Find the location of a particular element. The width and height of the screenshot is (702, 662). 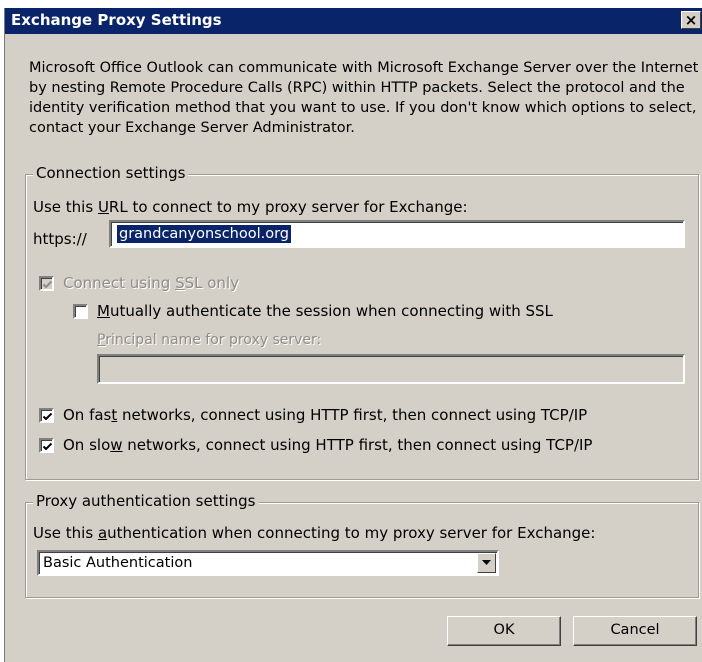

title-bar: Exchange Proxy Settings × is located at coordinates (353, 21).